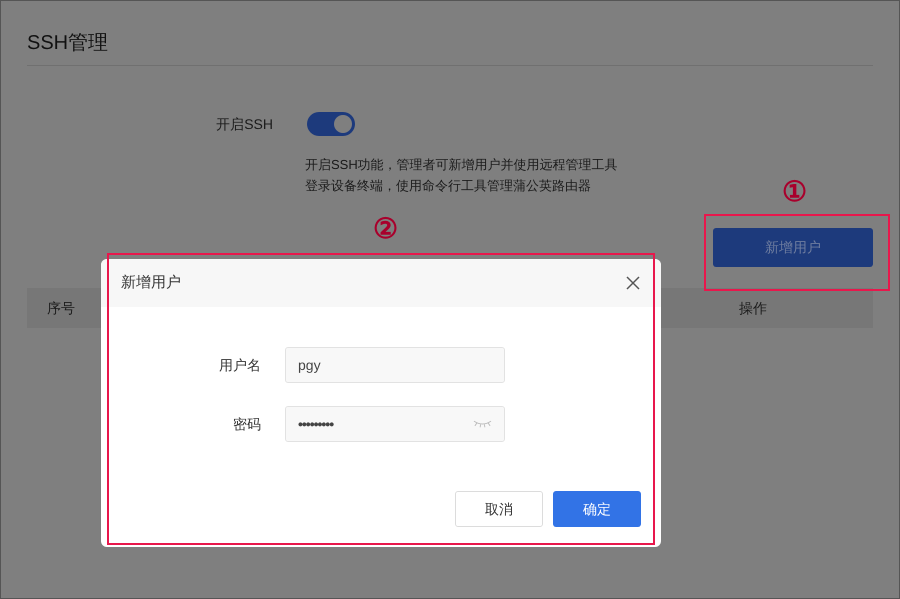  What do you see at coordinates (597, 509) in the screenshot?
I see `confirm-button: 确定` at bounding box center [597, 509].